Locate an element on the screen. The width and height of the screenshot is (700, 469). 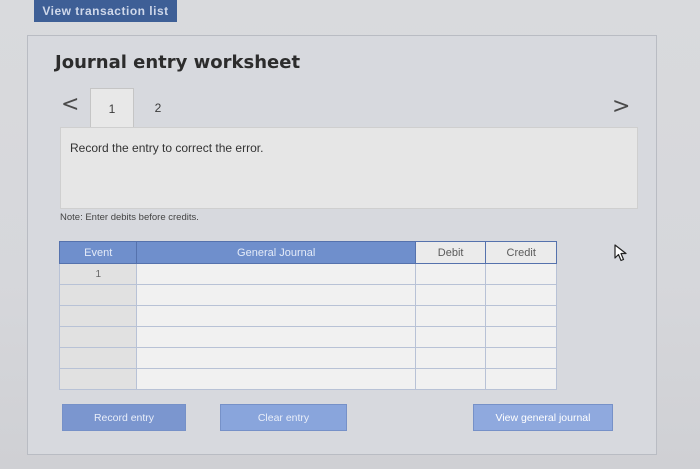
tab-2: 2 is located at coordinates (158, 108).